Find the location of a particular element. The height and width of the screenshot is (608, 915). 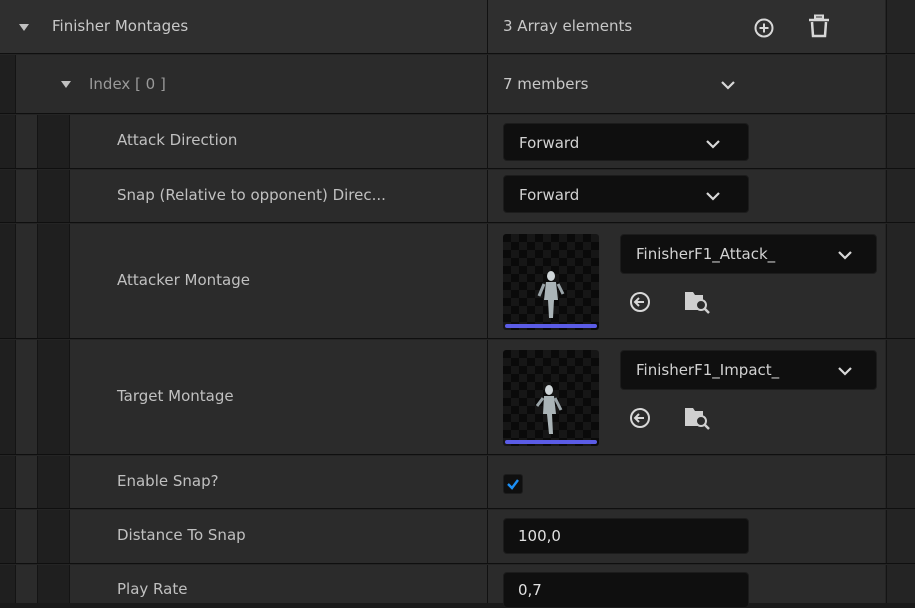

attack-direction-row: Attack Direction Forward is located at coordinates (457, 142).